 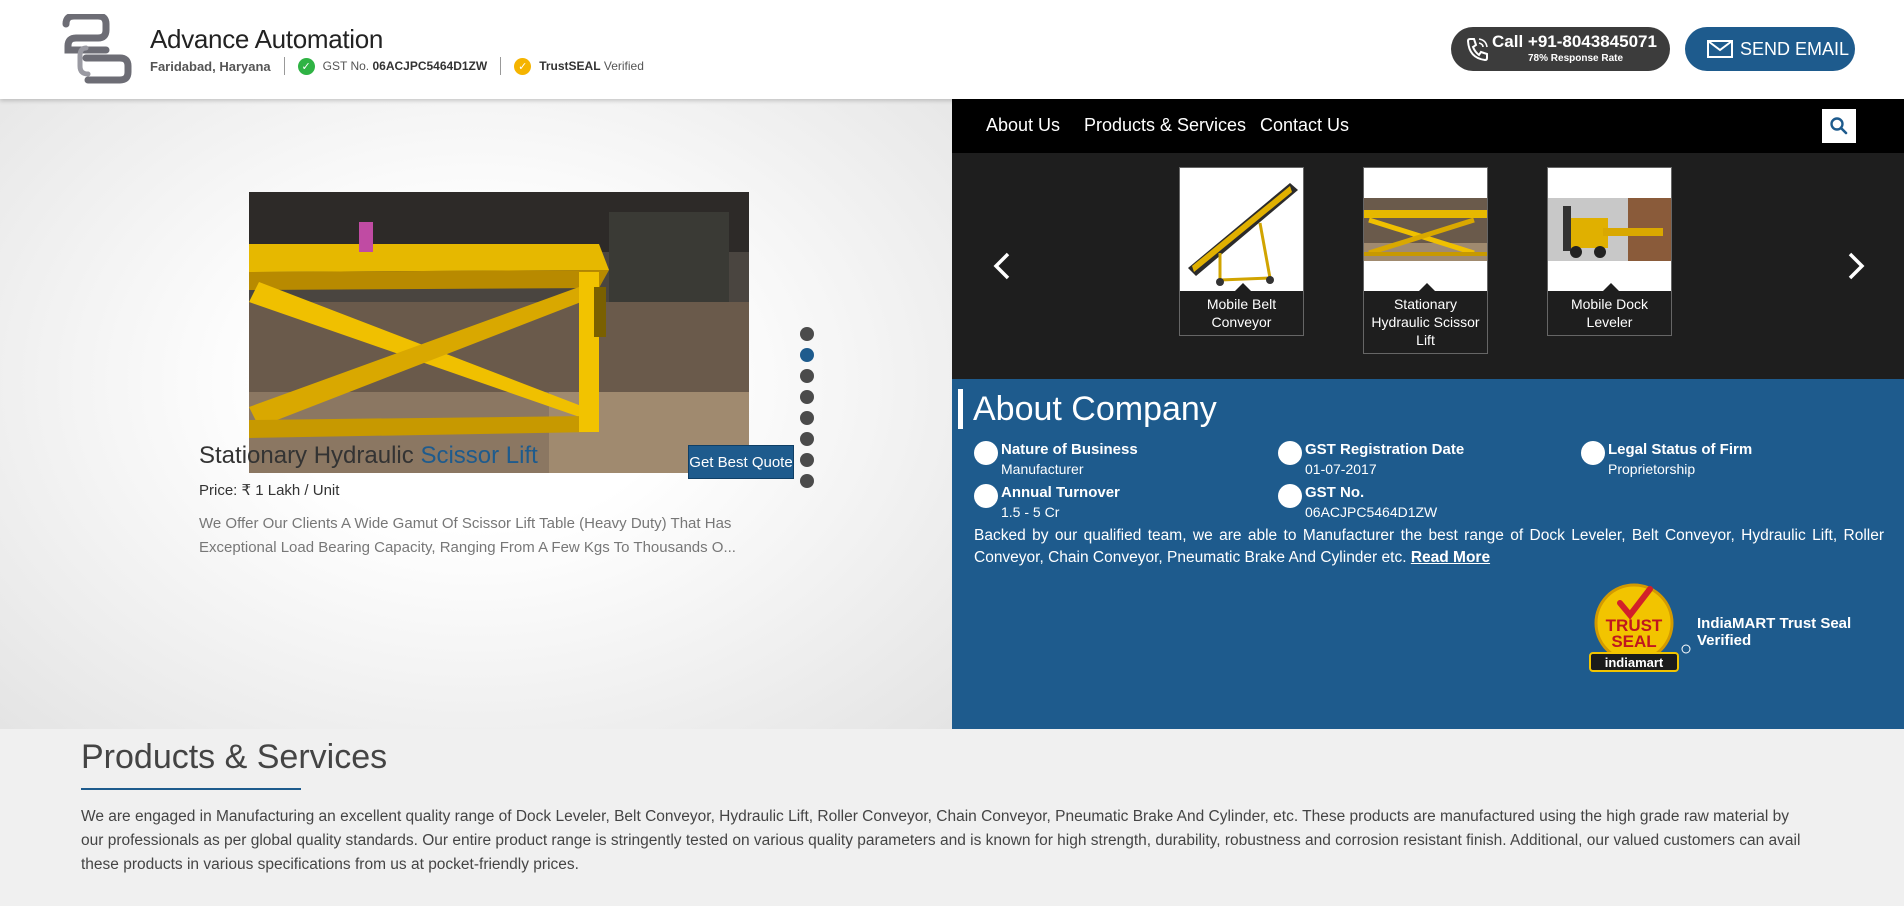 I want to click on chevron-left-icon, so click(x=1002, y=266).